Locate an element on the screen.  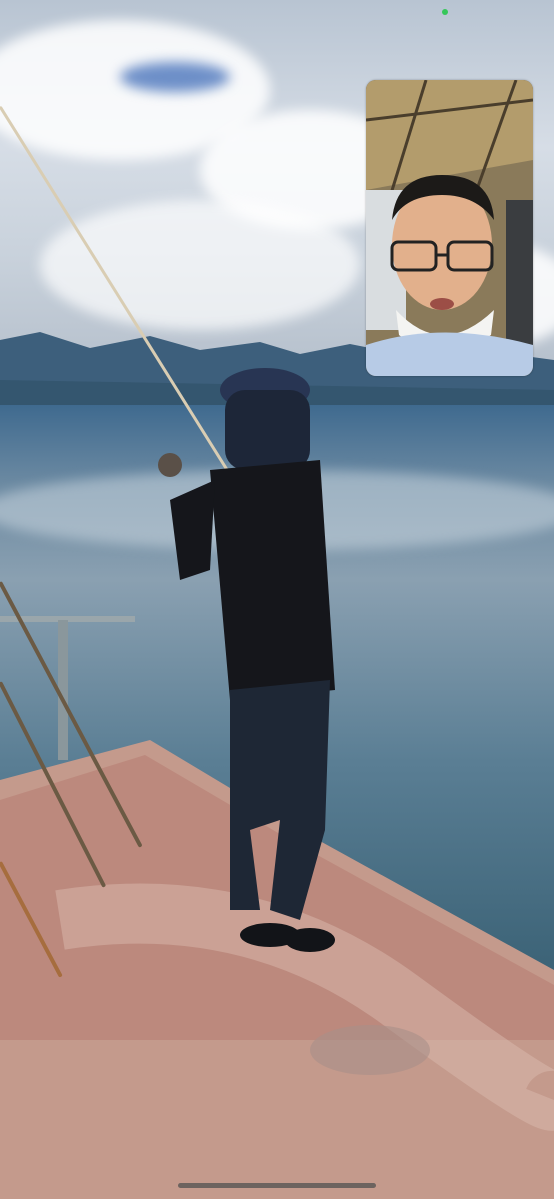
self-view-image is located at coordinates (449, 228).